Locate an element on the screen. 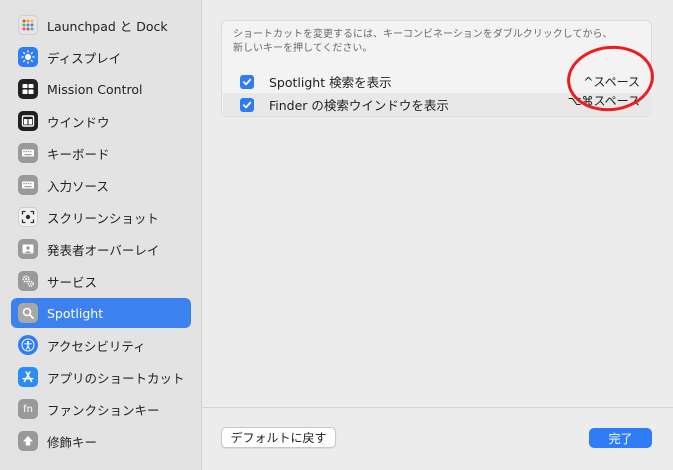 Image resolution: width=673 pixels, height=470 pixels. sidebar-item-function-keys: fn ファンクションキー is located at coordinates (101, 409).